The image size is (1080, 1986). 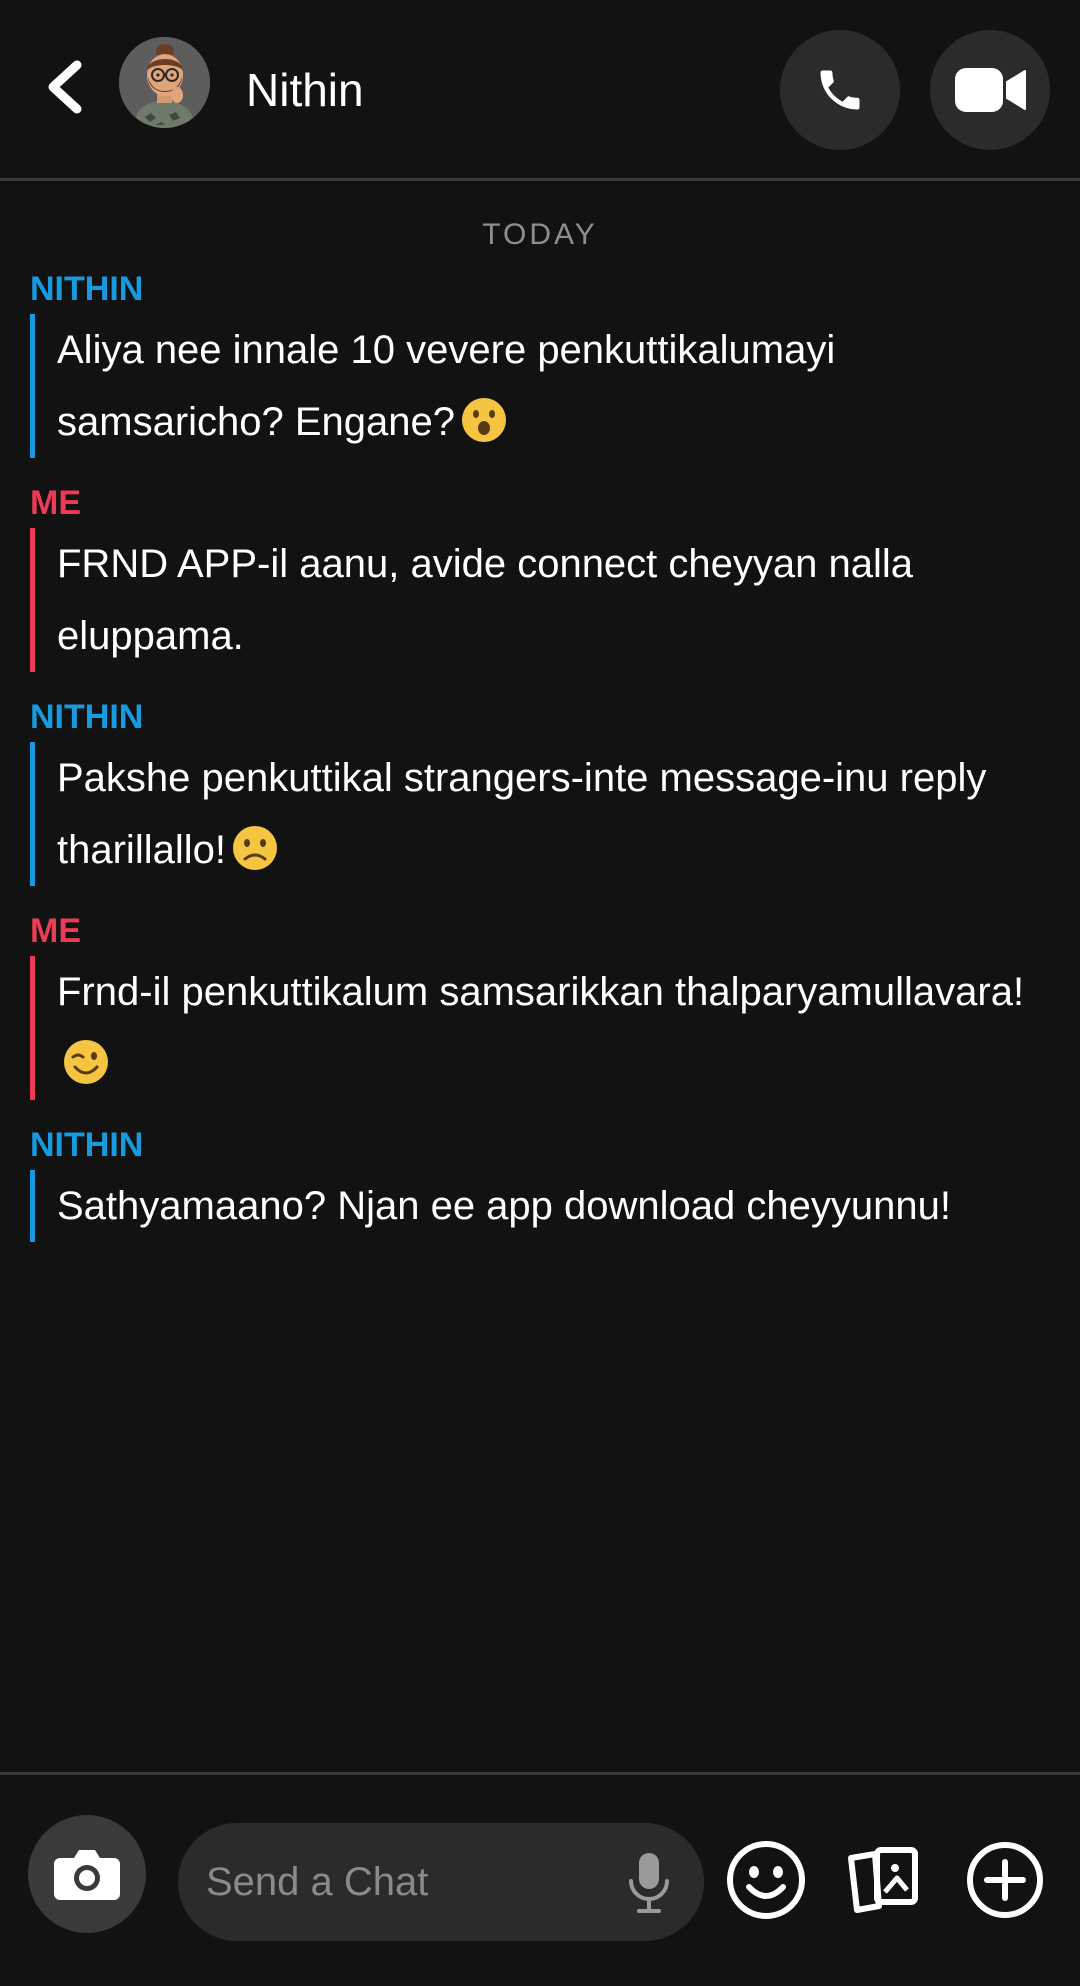 What do you see at coordinates (540, 90) in the screenshot?
I see `chat-header: Nithin` at bounding box center [540, 90].